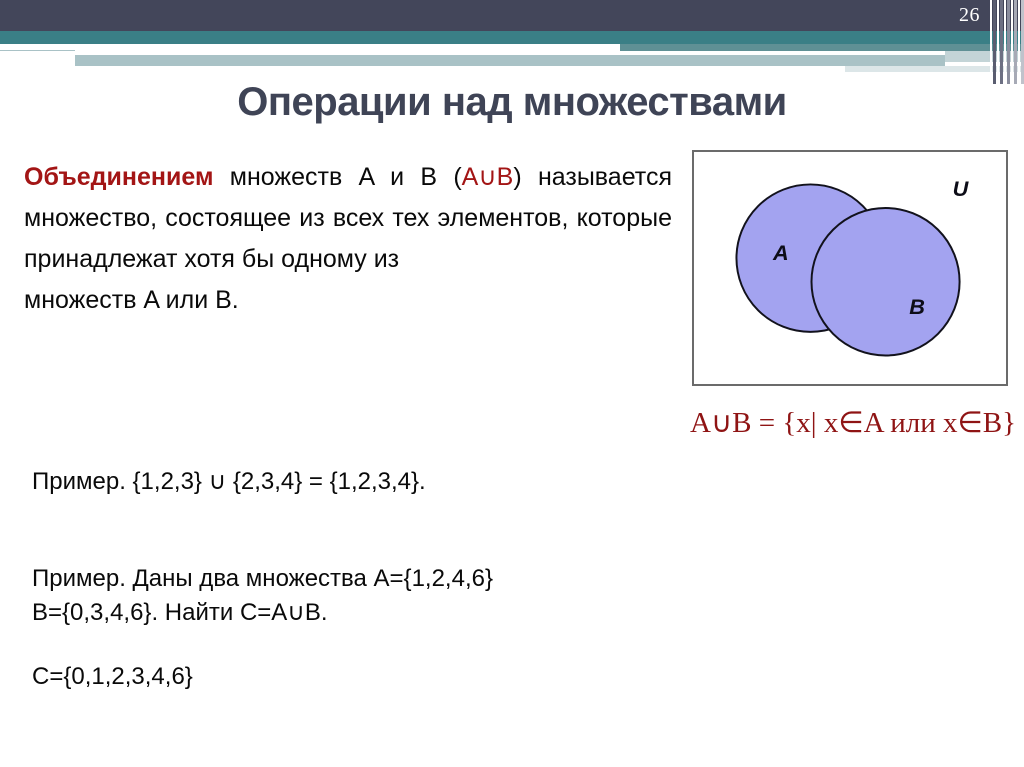  I want to click on union-formula: A∪B = {x| x∈A или x∈B}, so click(853, 423).